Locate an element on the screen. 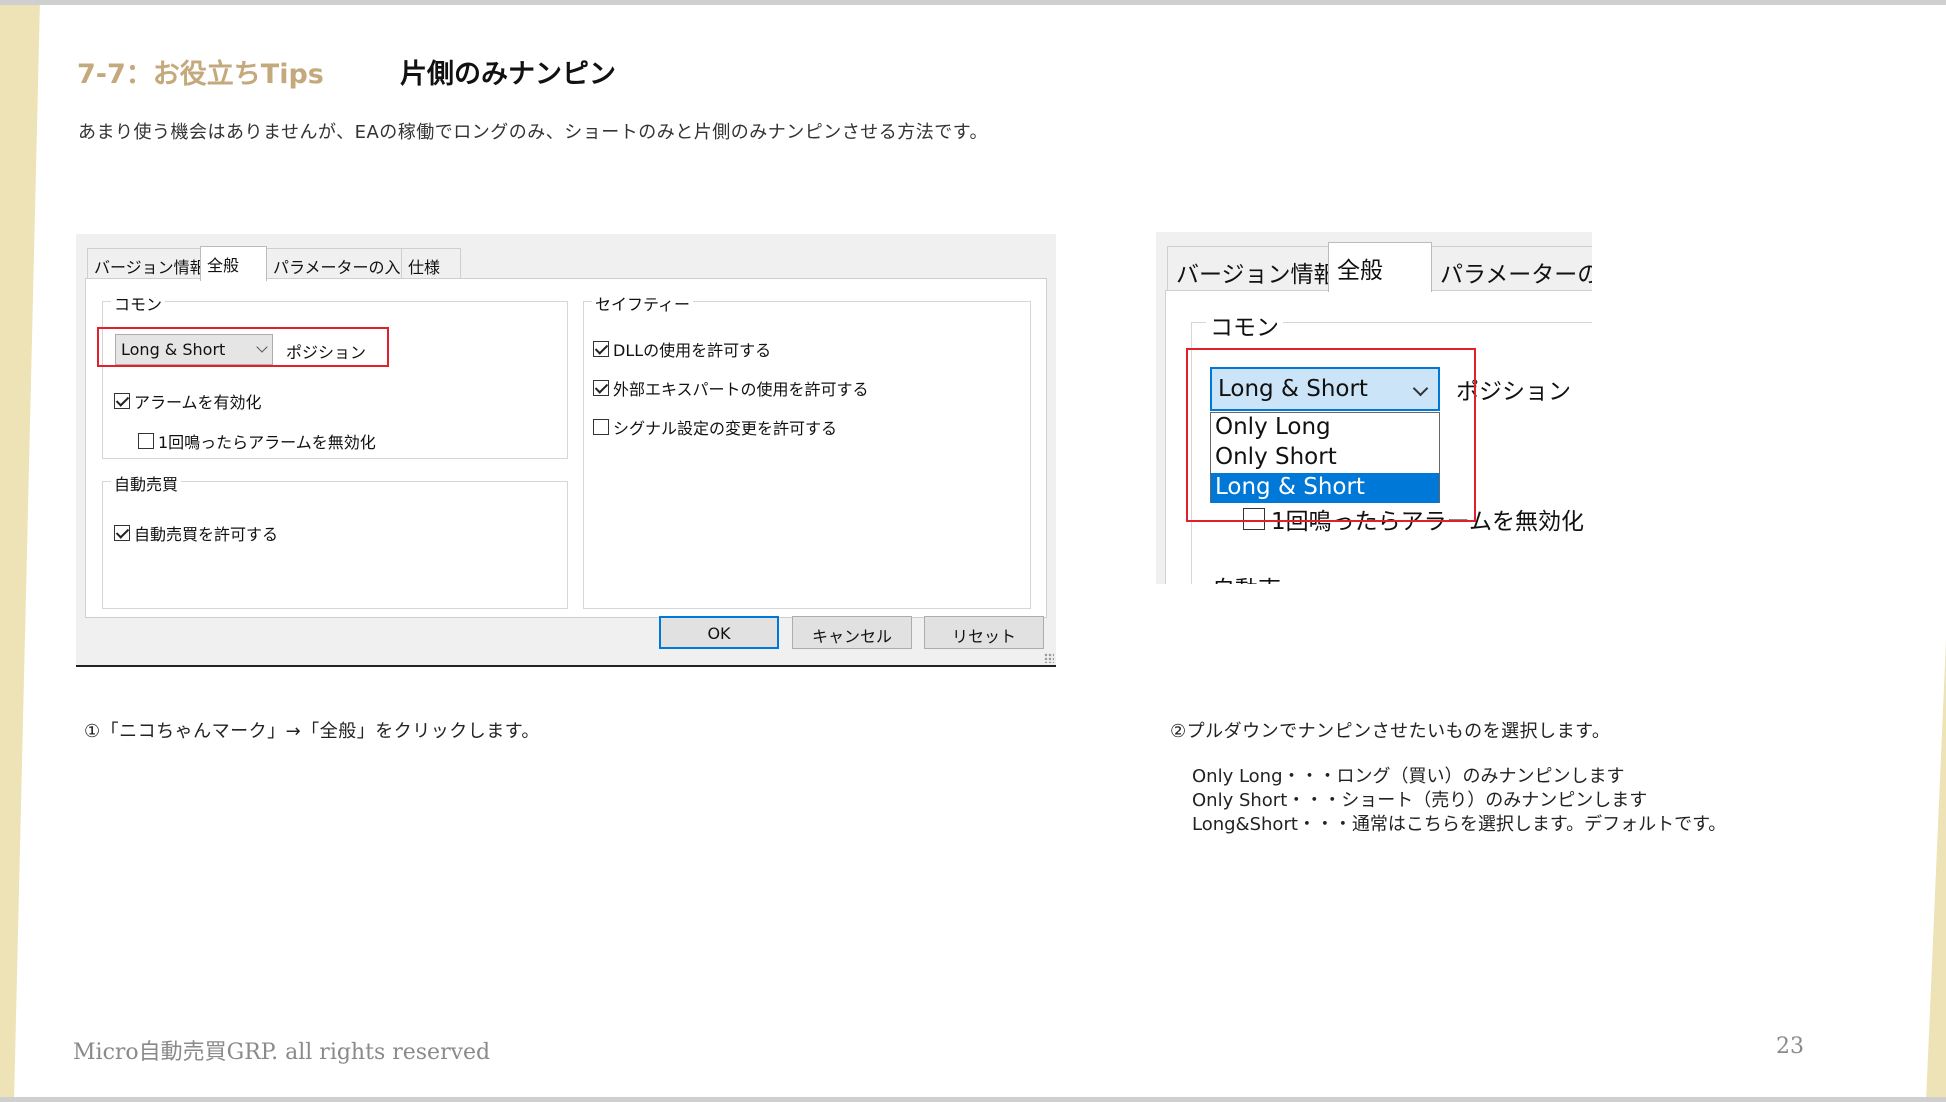 The height and width of the screenshot is (1102, 1946). bottom-border is located at coordinates (973, 1099).